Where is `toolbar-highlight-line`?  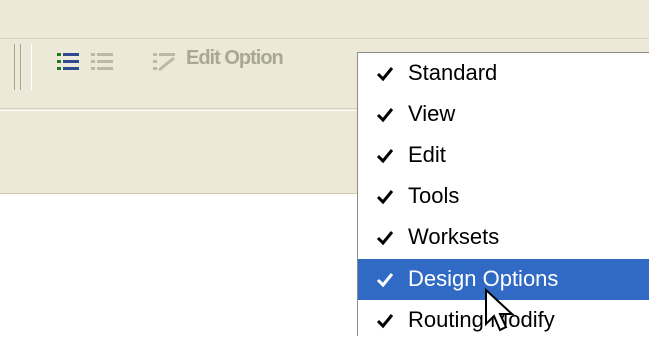
toolbar-highlight-line is located at coordinates (180, 110).